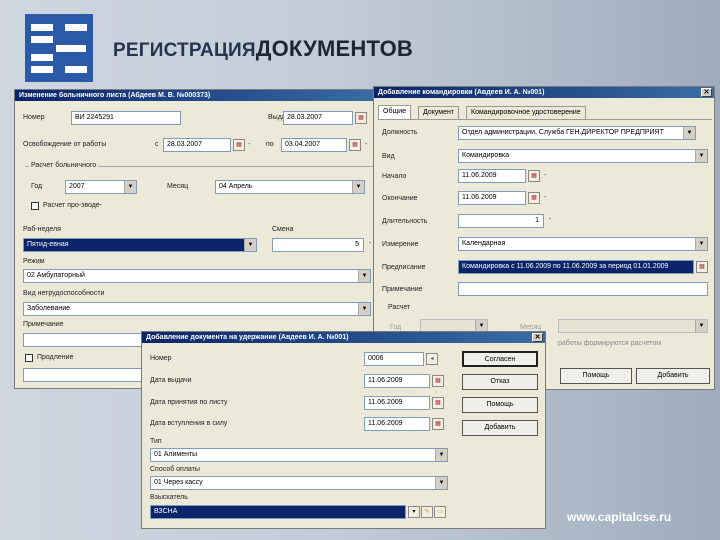 Image resolution: width=720 pixels, height=540 pixels. What do you see at coordinates (432, 359) in the screenshot?
I see `lookup-icon: ◂` at bounding box center [432, 359].